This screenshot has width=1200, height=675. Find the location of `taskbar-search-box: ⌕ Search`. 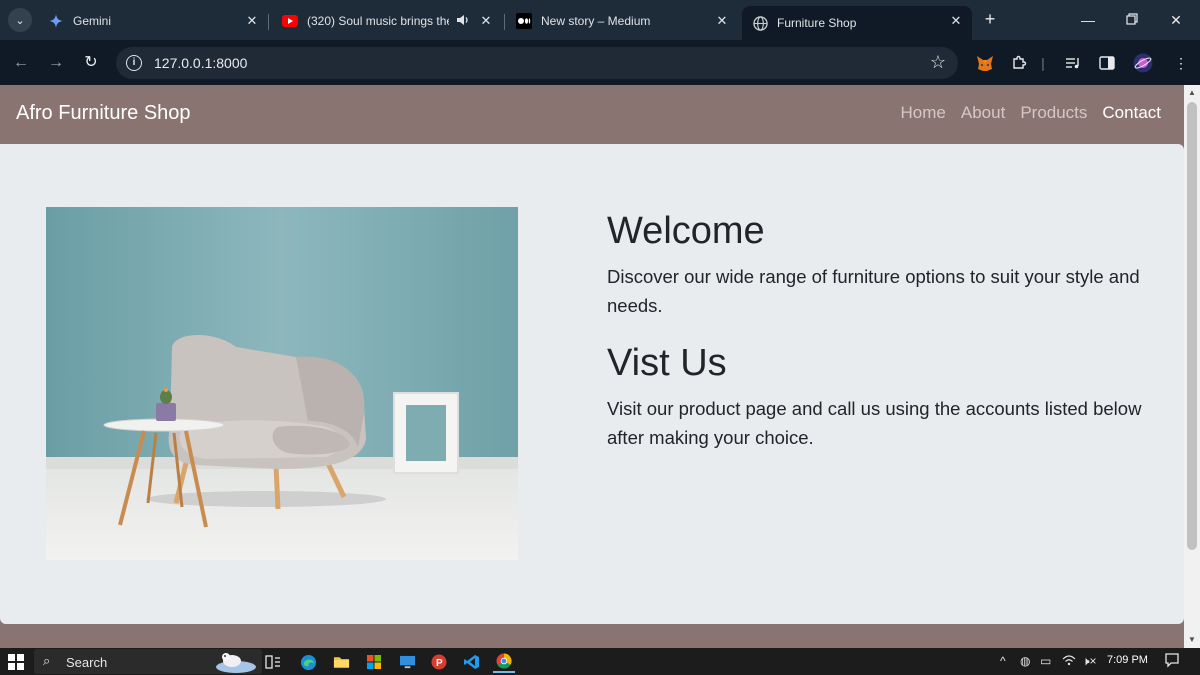

taskbar-search-box: ⌕ Search is located at coordinates (148, 661).